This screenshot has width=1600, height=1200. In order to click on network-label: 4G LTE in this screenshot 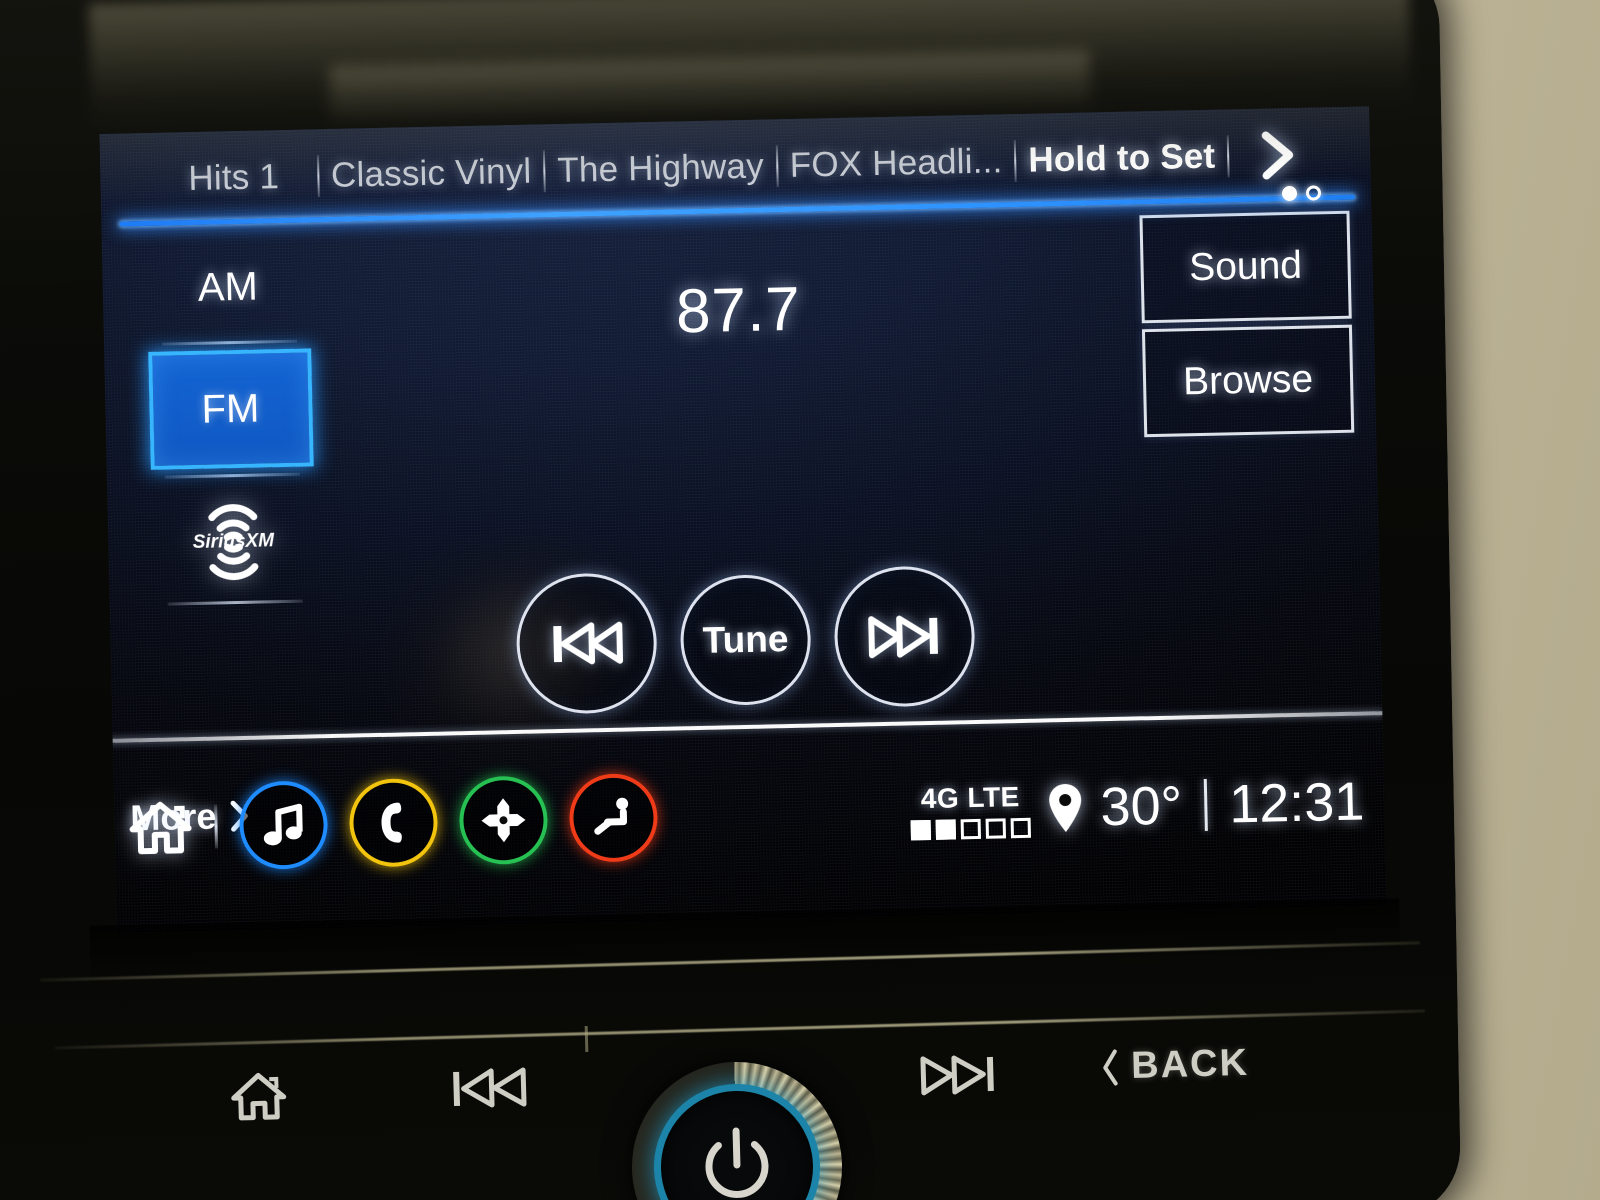, I will do `click(970, 797)`.